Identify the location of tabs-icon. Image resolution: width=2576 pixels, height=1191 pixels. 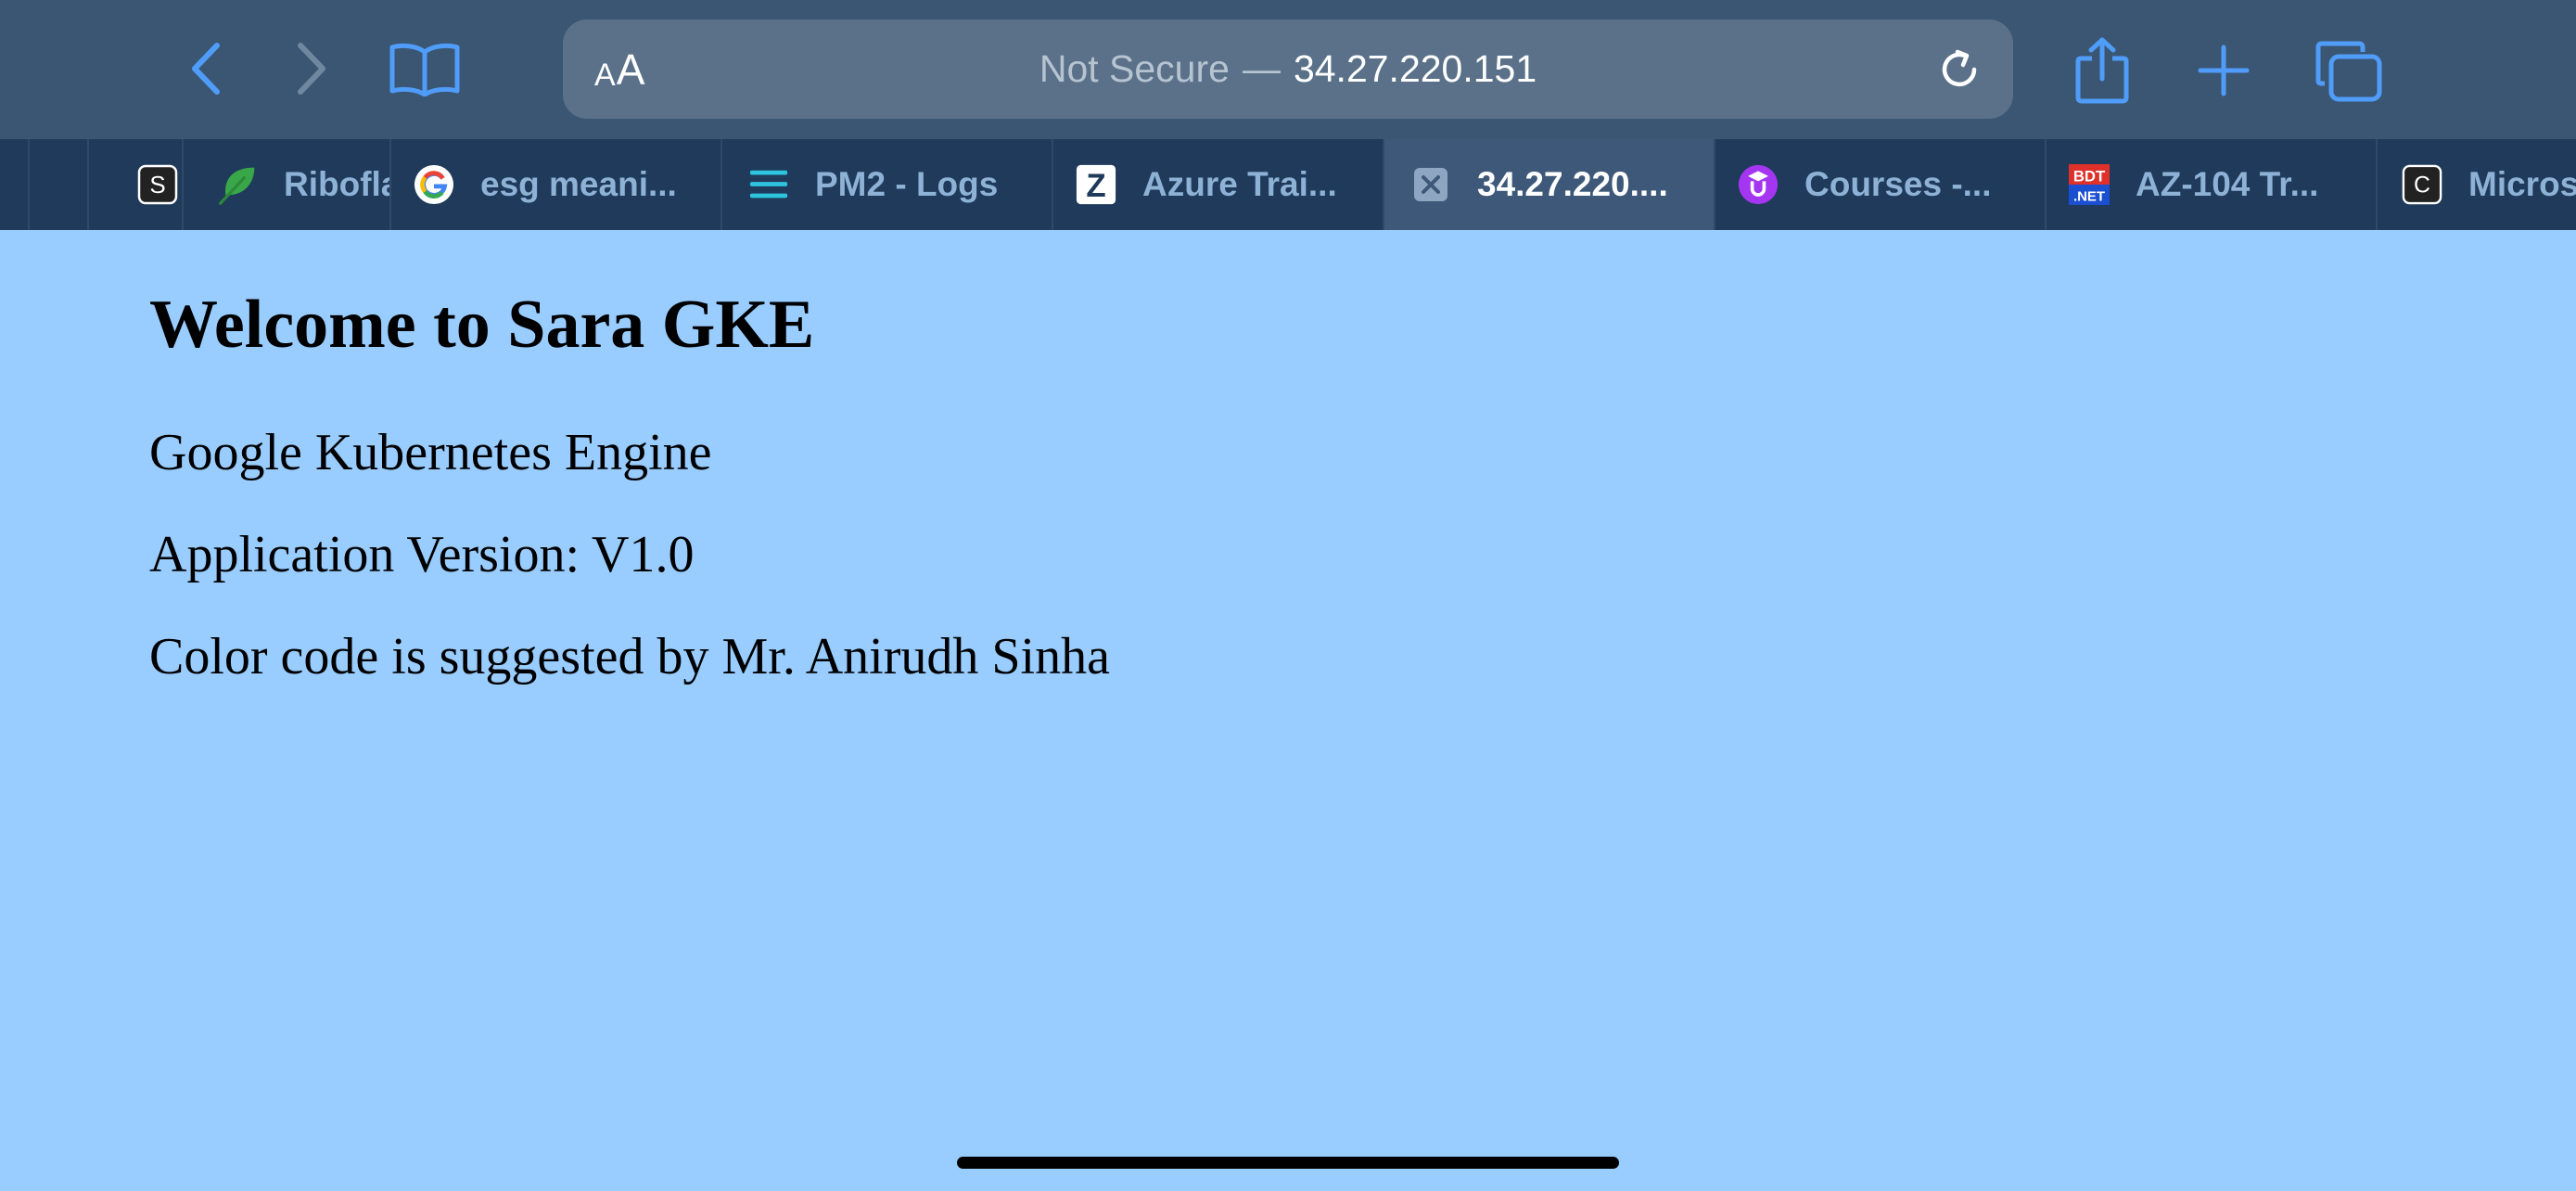
(2348, 71).